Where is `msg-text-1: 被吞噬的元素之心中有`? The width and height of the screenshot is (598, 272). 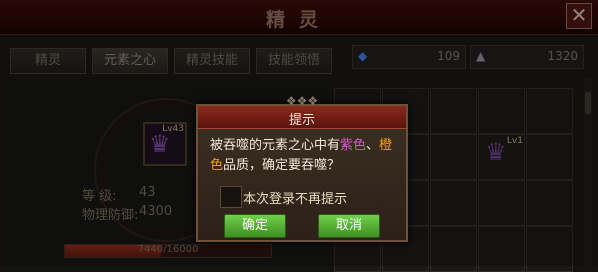
msg-text-1: 被吞噬的元素之心中有 is located at coordinates (275, 145).